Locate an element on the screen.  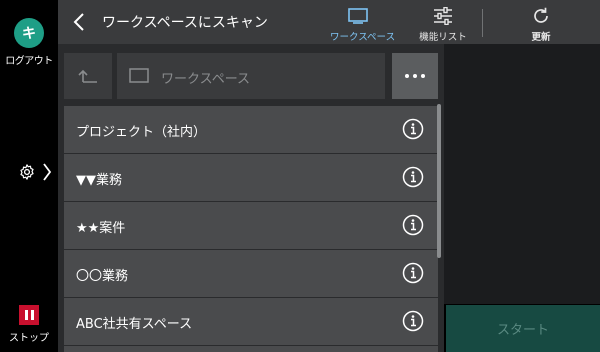
tab-workspace-label: ワークスペース is located at coordinates (363, 37).